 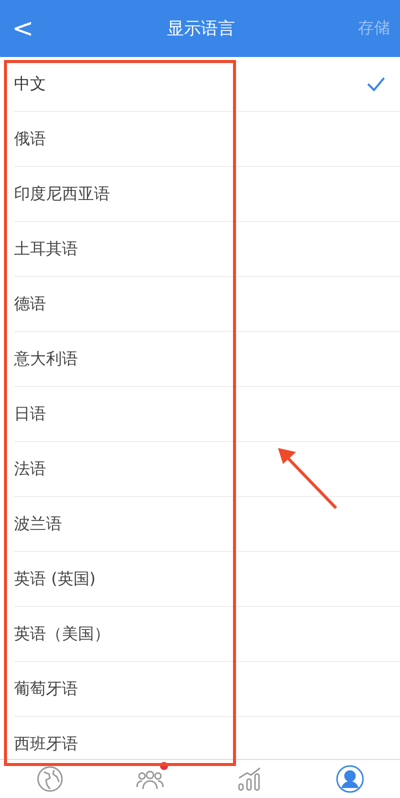 What do you see at coordinates (207, 139) in the screenshot?
I see `language-item: 俄语` at bounding box center [207, 139].